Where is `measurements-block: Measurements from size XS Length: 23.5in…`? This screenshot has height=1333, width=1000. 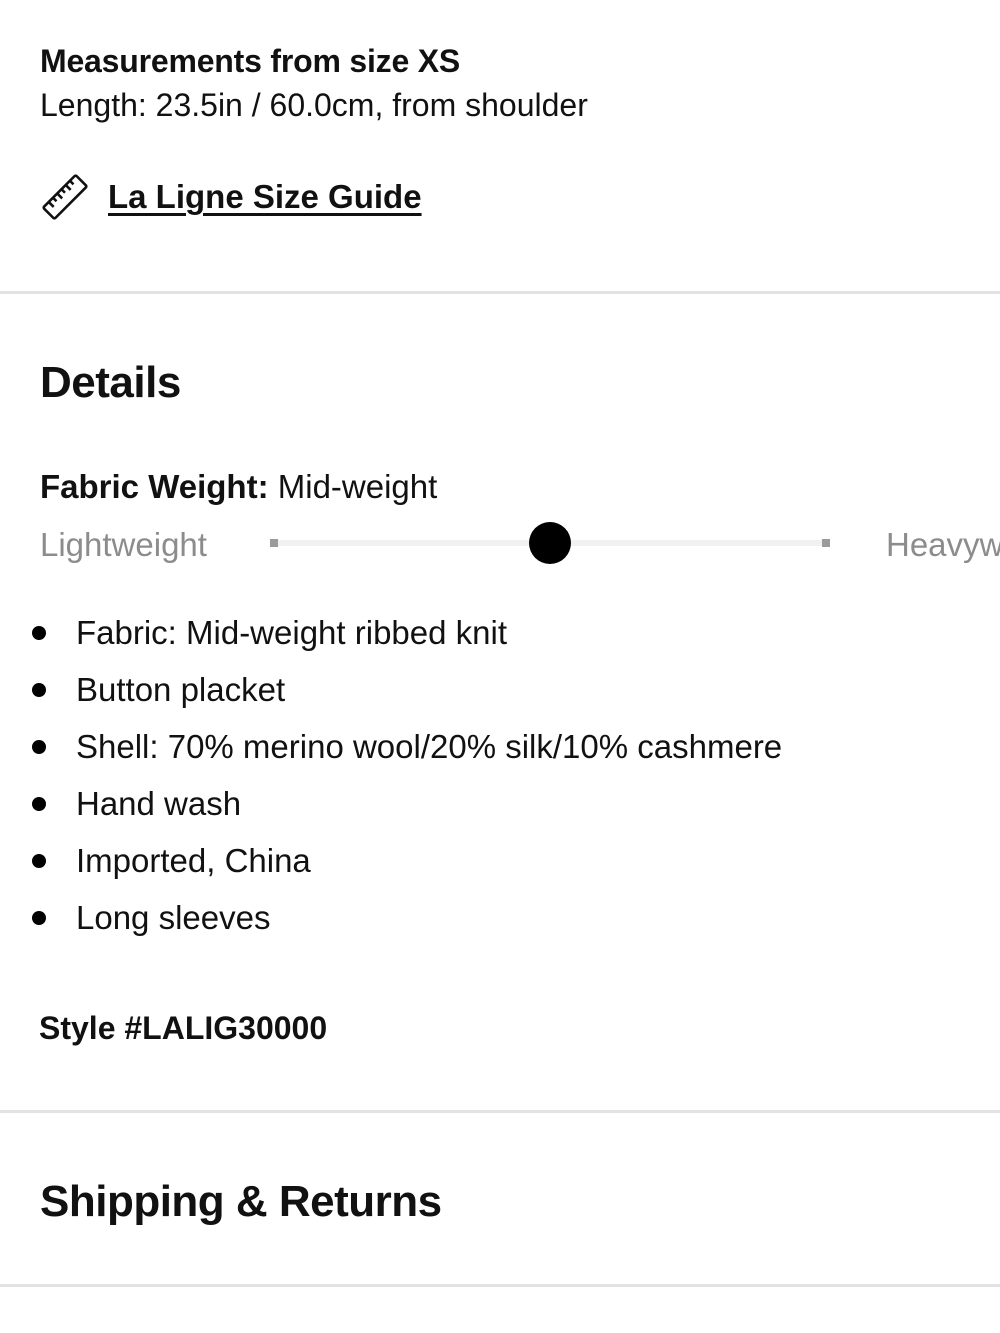 measurements-block: Measurements from size XS Length: 23.5in… is located at coordinates (314, 84).